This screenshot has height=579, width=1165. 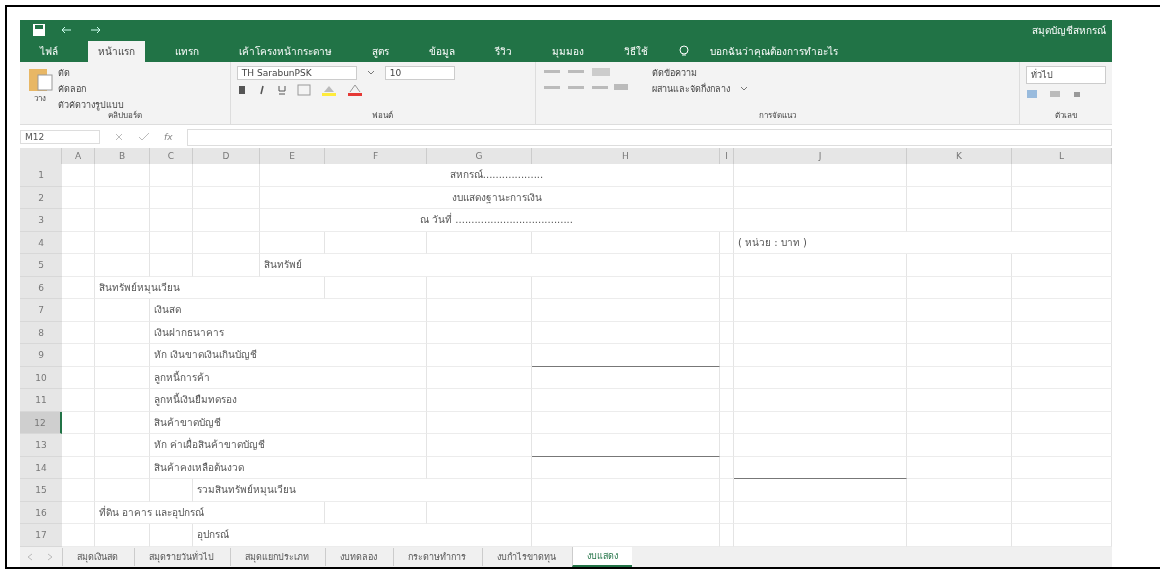 I want to click on paste-button: วาง, so click(x=40, y=88).